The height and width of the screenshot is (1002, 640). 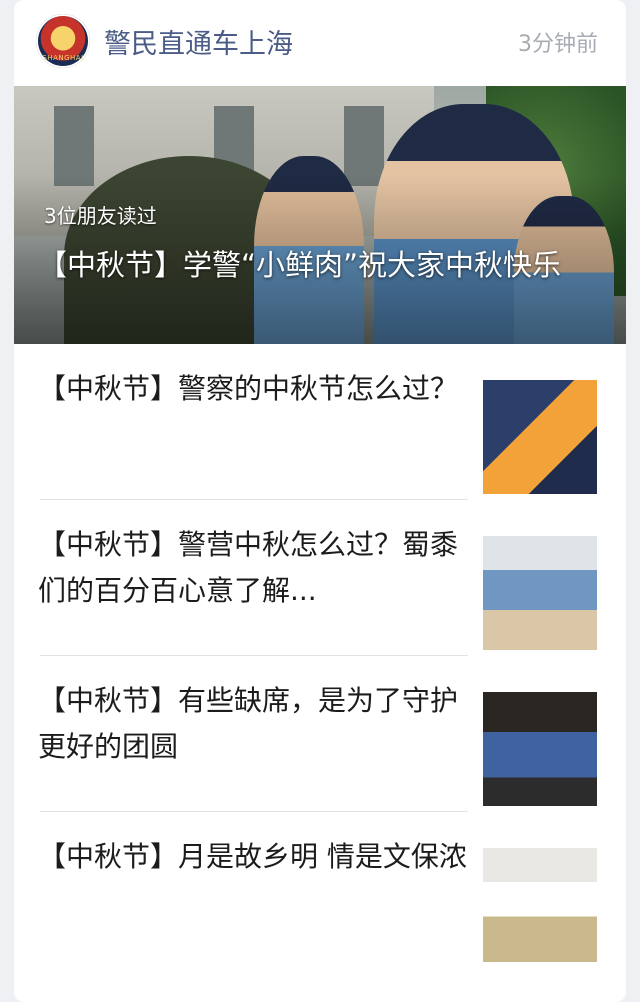 I want to click on police-badge-icon: SHANGHAI, so click(x=63, y=58).